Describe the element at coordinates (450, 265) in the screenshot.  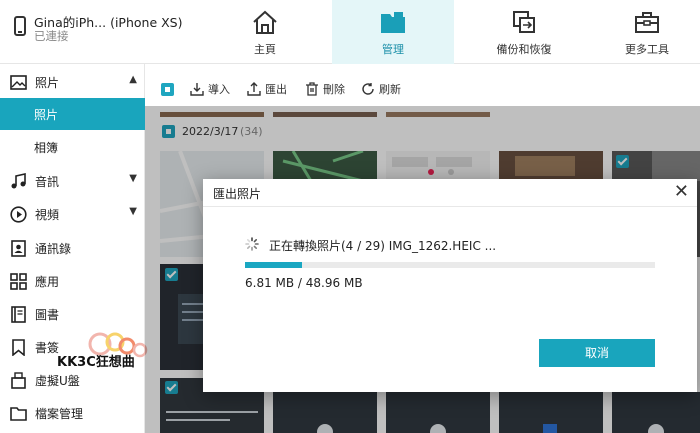
I see `export-progress-bar` at that location.